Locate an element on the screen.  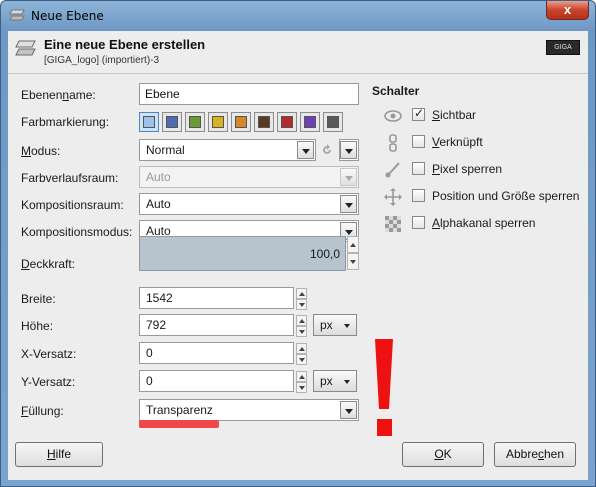
switch-label: Verknüpft is located at coordinates (457, 142).